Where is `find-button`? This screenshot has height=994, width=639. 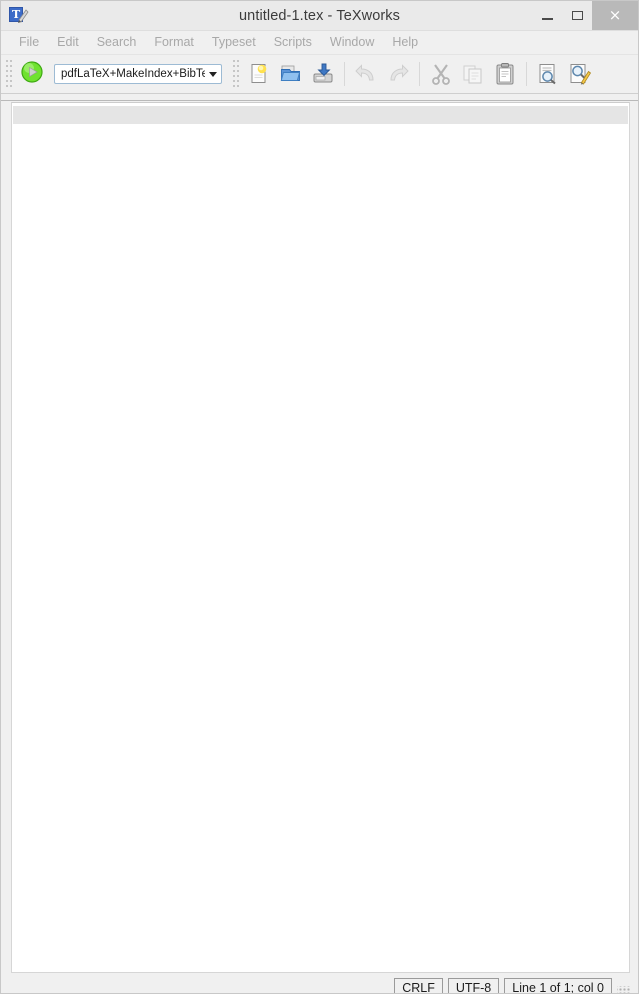 find-button is located at coordinates (548, 74).